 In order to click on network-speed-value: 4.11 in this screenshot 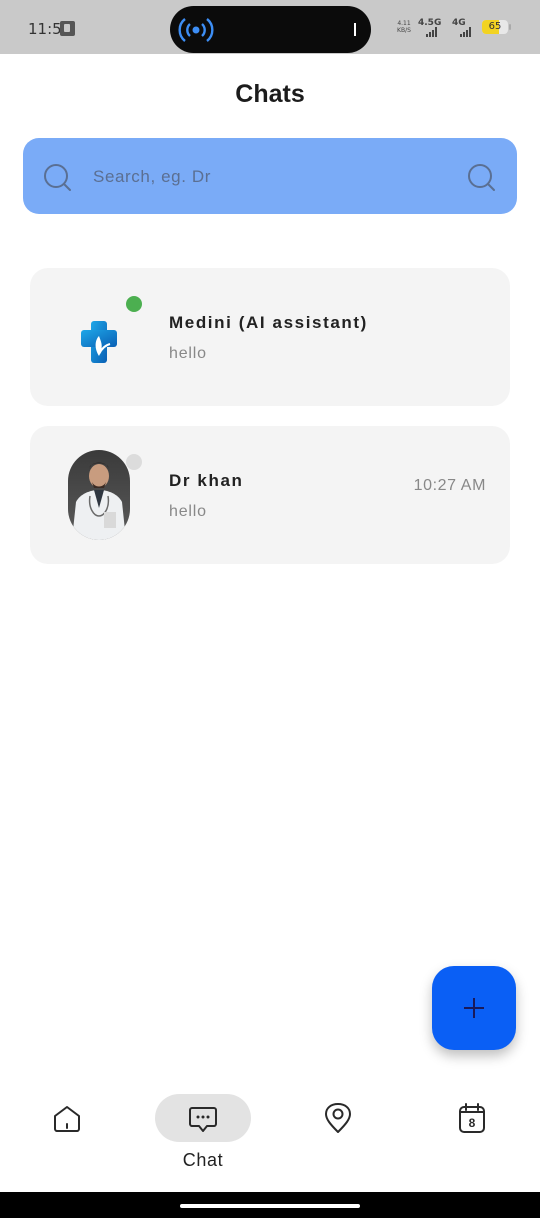, I will do `click(404, 23)`.